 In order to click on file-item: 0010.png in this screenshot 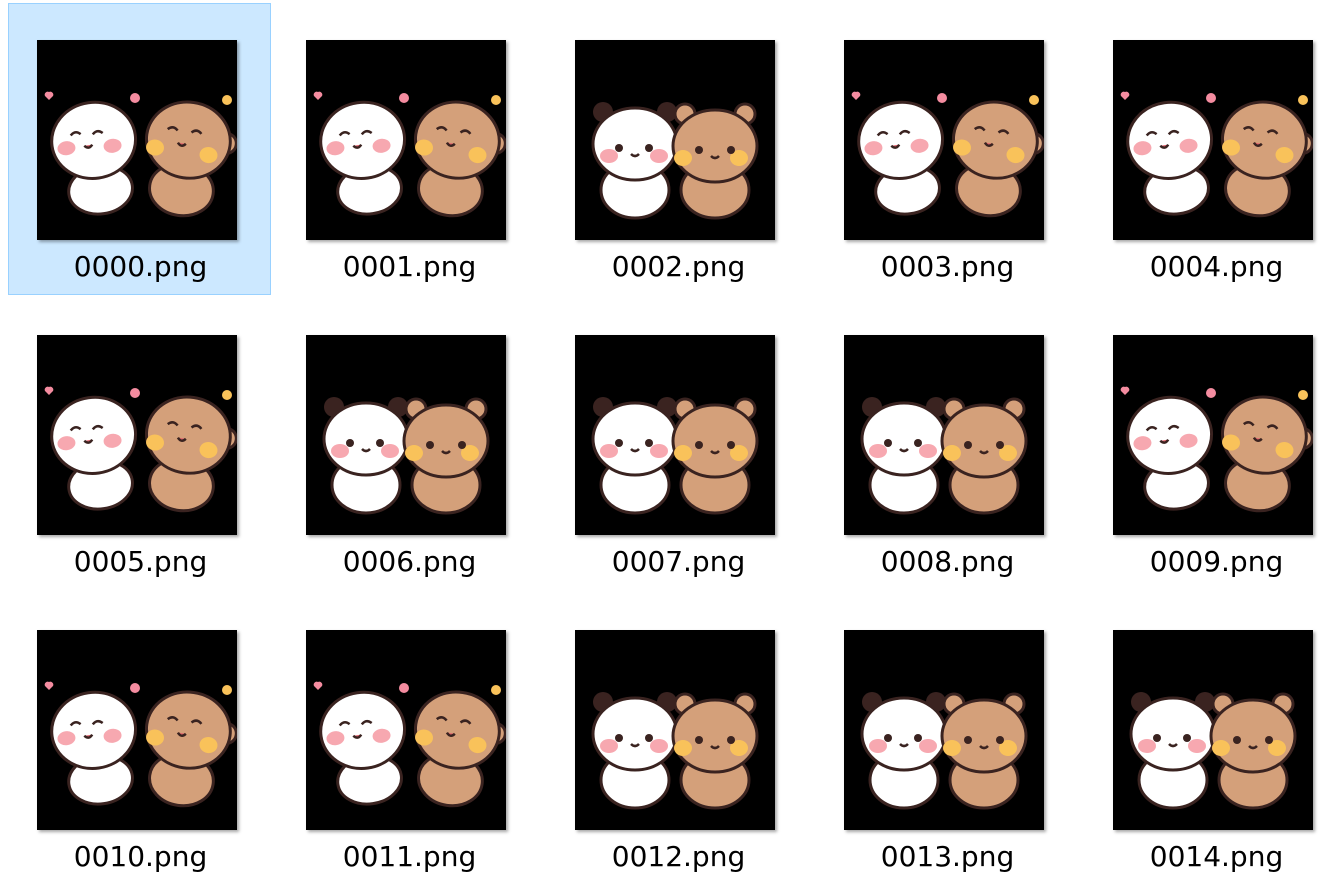, I will do `click(139, 739)`.